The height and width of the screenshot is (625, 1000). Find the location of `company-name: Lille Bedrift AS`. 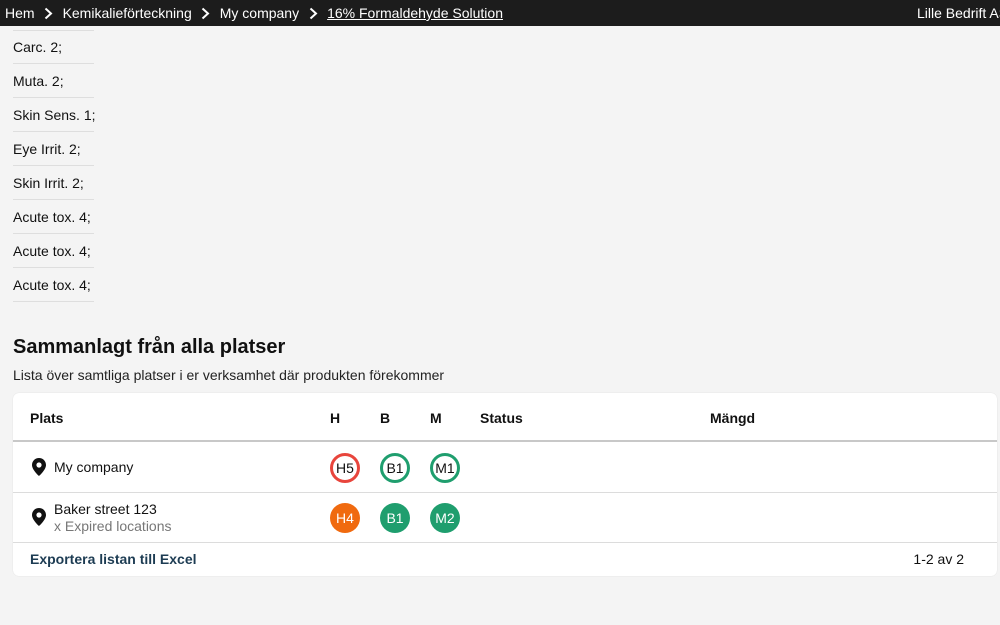

company-name: Lille Bedrift AS is located at coordinates (958, 13).